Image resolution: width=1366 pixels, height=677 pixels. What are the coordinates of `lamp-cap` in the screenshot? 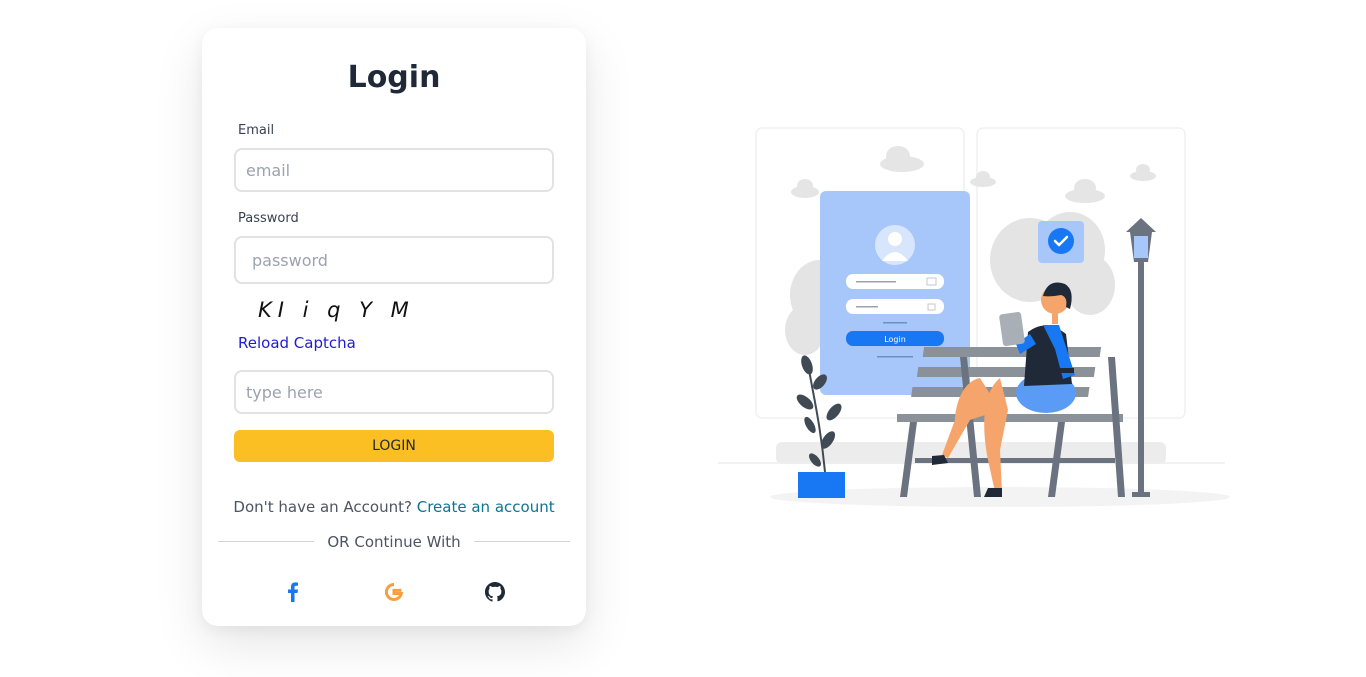 It's located at (1141, 225).